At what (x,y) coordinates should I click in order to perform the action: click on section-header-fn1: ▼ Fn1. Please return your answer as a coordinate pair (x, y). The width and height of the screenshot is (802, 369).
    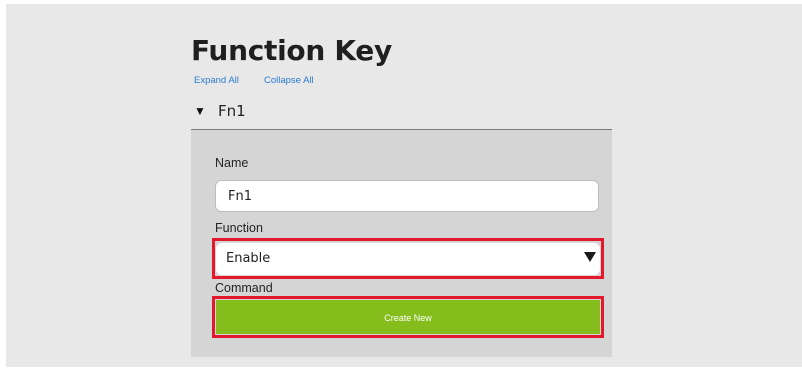
    Looking at the image, I should click on (220, 111).